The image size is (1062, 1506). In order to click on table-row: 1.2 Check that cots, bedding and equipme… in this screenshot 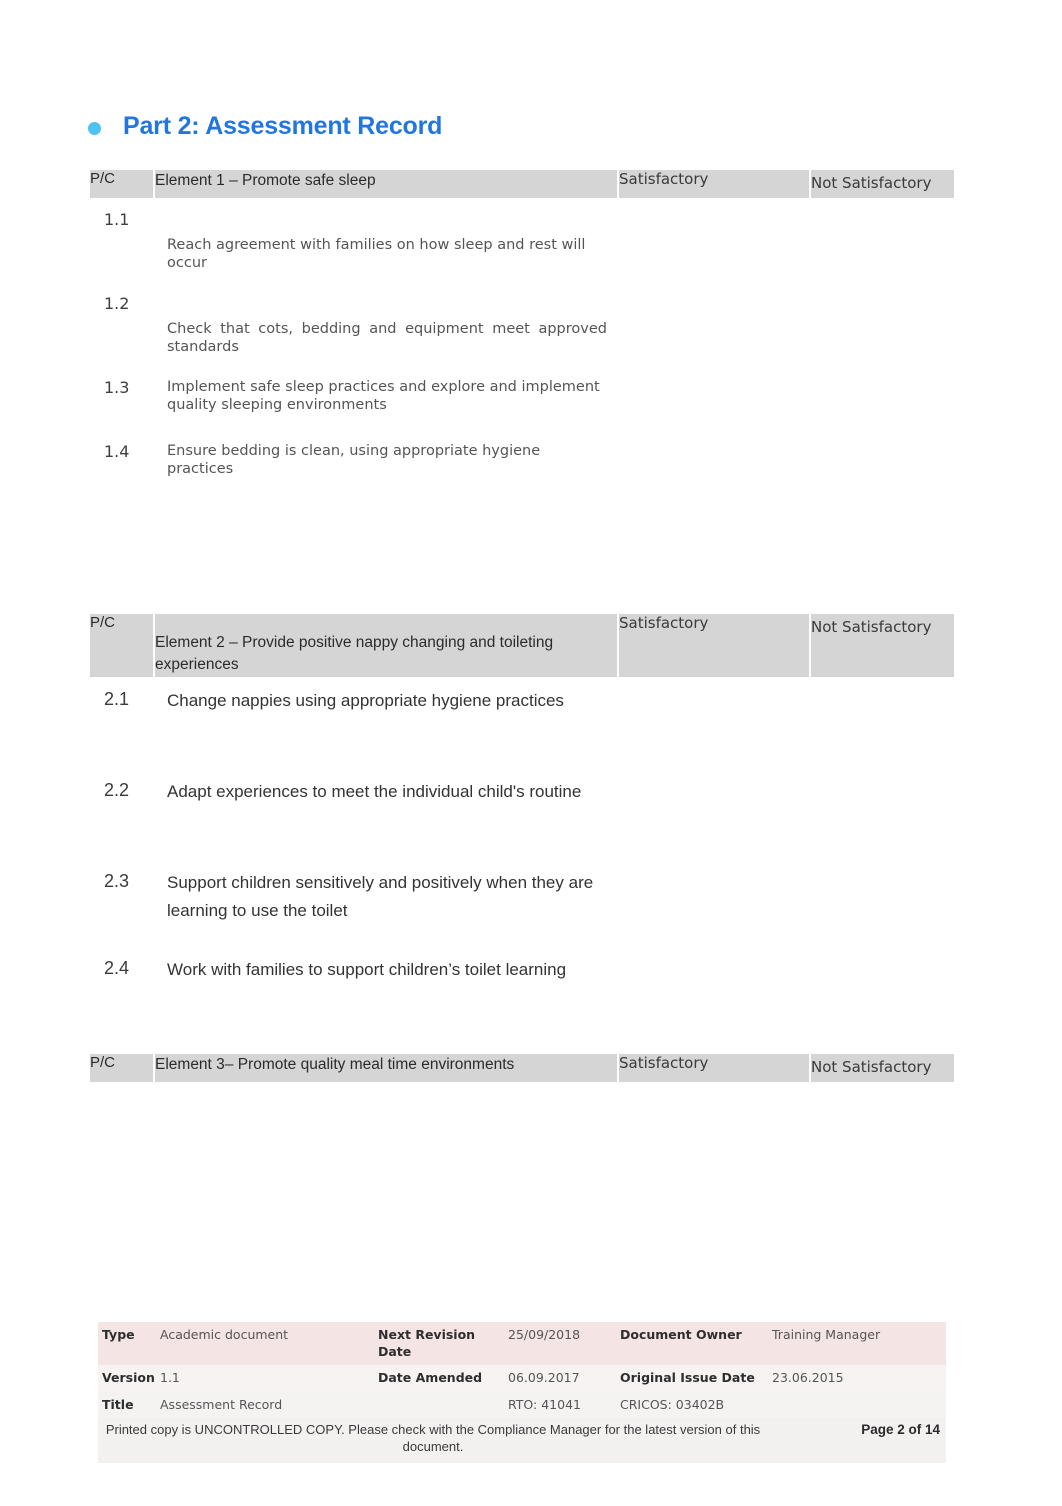, I will do `click(522, 324)`.